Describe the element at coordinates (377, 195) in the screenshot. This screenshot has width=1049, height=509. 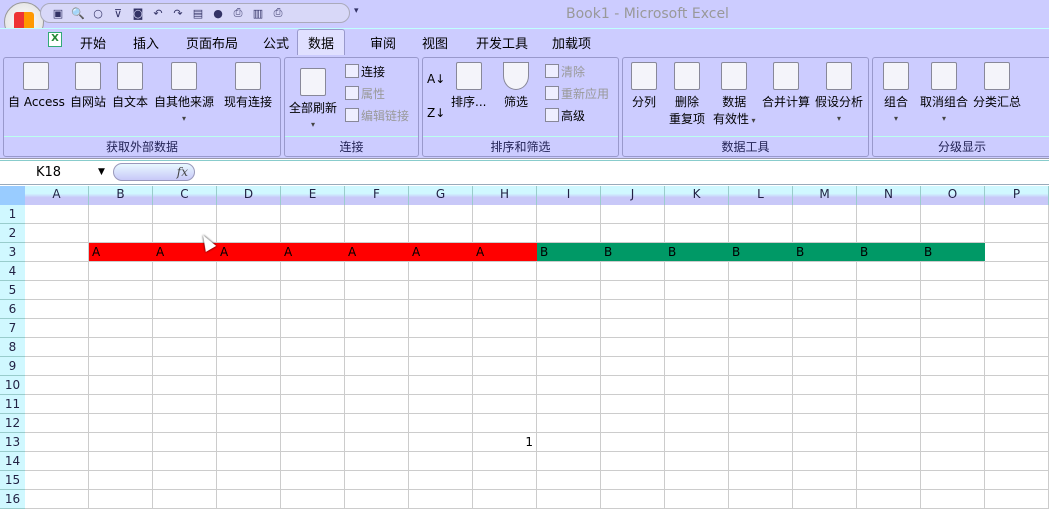
I see `column-header: F` at that location.